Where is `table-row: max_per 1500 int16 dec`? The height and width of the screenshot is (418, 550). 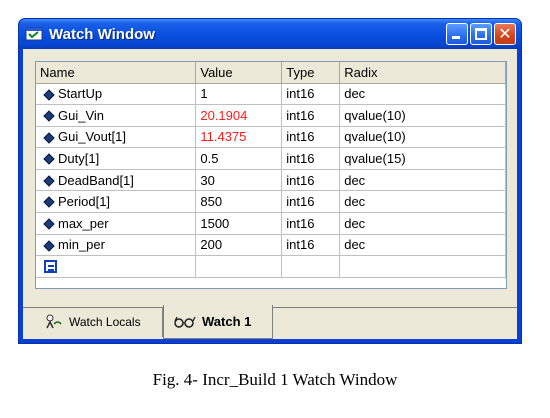
table-row: max_per 1500 int16 dec is located at coordinates (271, 223).